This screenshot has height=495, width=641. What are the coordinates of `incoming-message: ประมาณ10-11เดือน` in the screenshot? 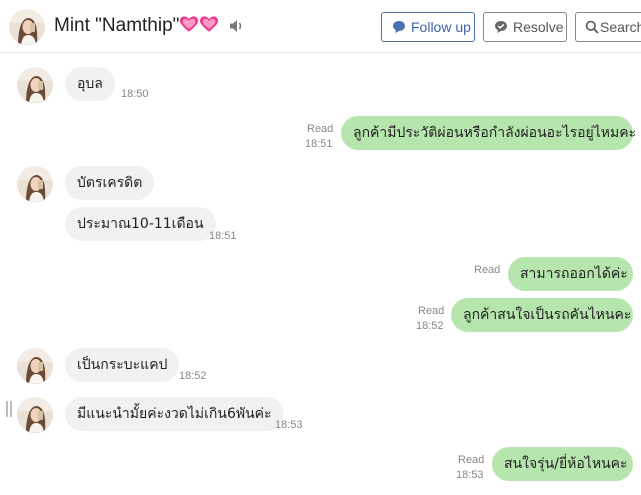 It's located at (140, 224).